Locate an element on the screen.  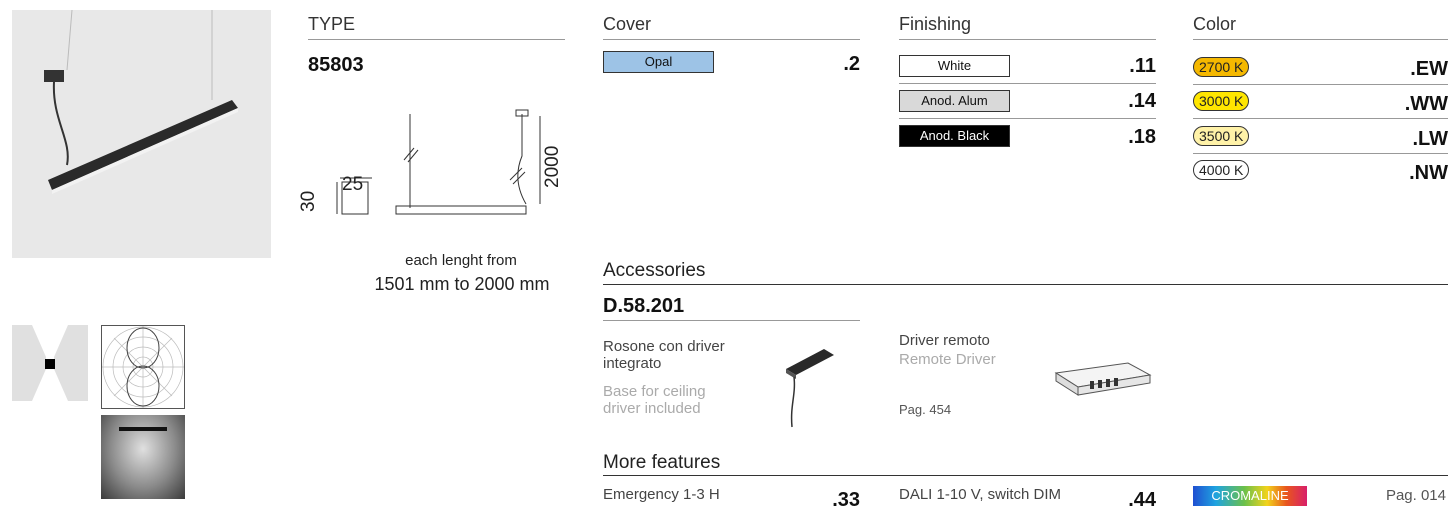
cromaline-label: CROMALINE is located at coordinates (1250, 495).